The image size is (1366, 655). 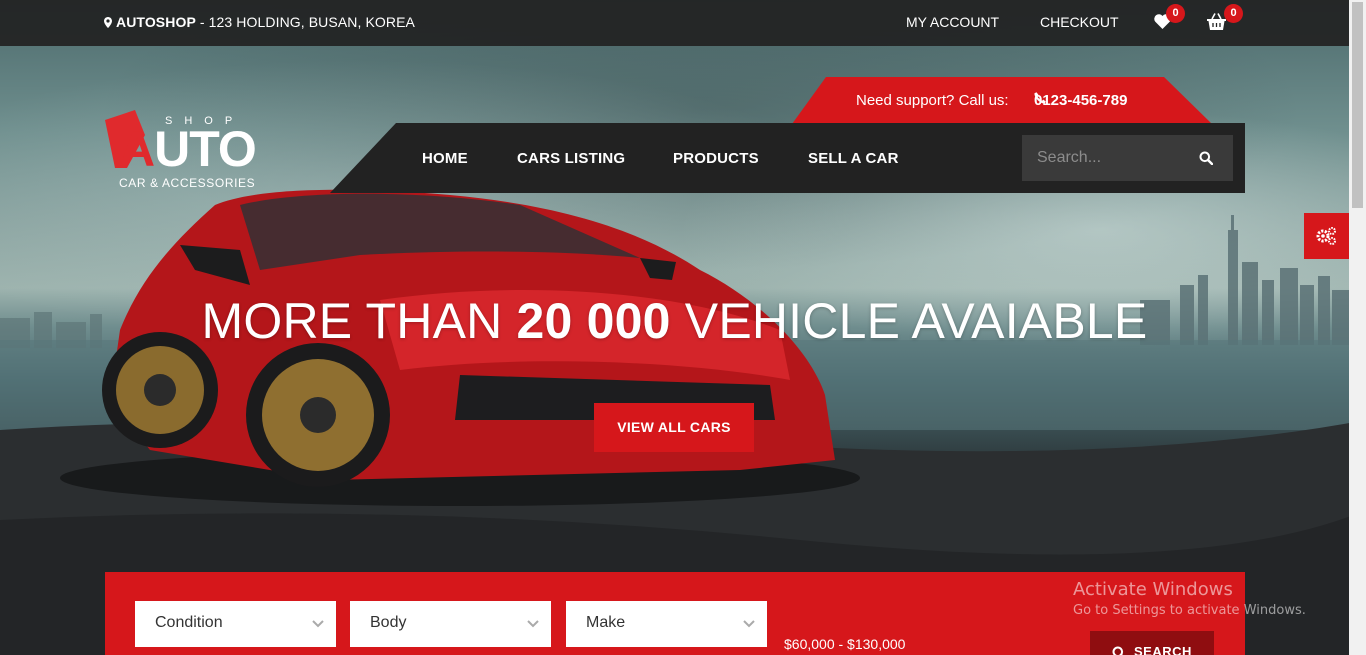 What do you see at coordinates (445, 158) in the screenshot?
I see `nav-item-home: HOME` at bounding box center [445, 158].